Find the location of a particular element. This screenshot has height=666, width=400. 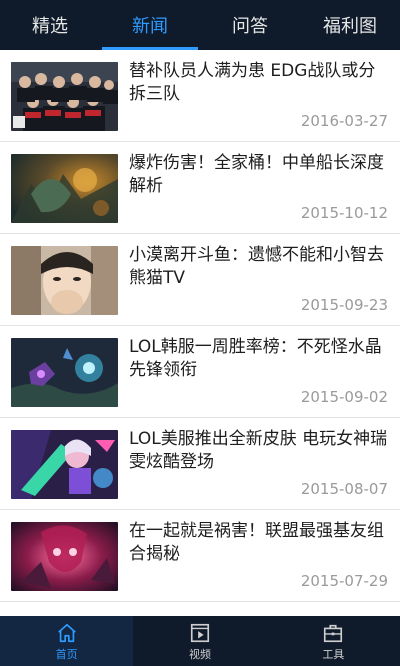

news-date: 2015-09-02 is located at coordinates (344, 397).